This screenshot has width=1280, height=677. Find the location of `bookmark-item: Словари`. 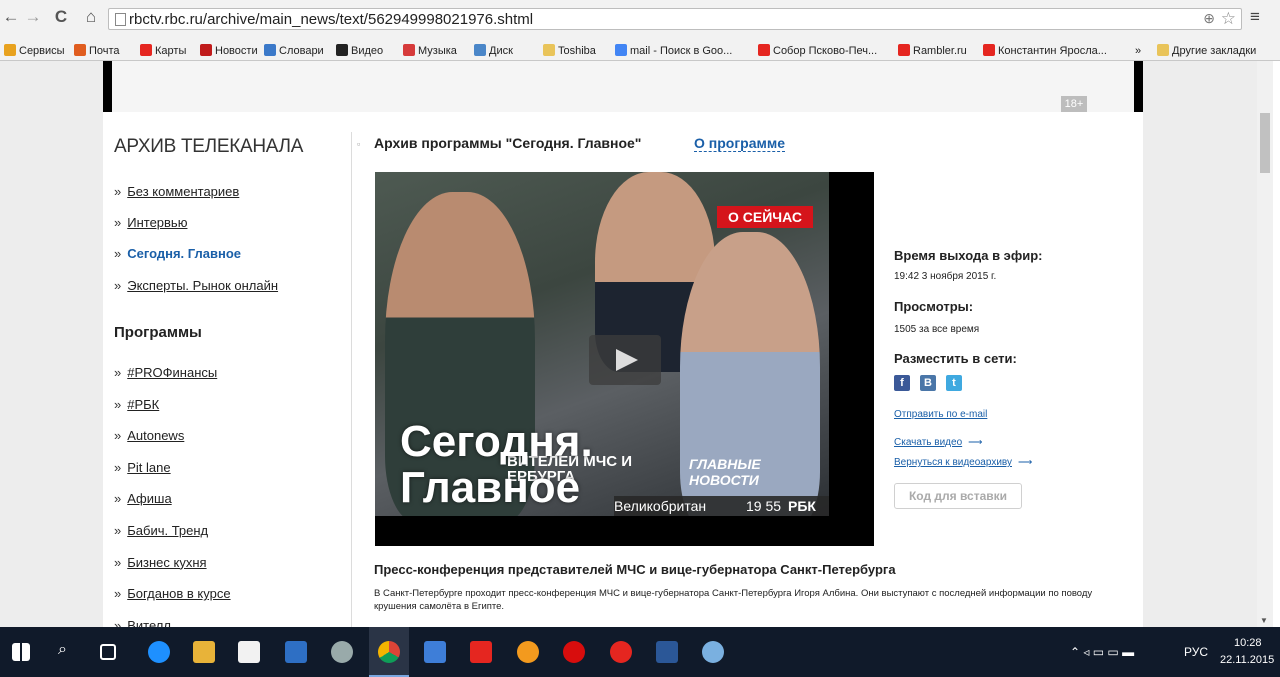

bookmark-item: Словари is located at coordinates (294, 51).